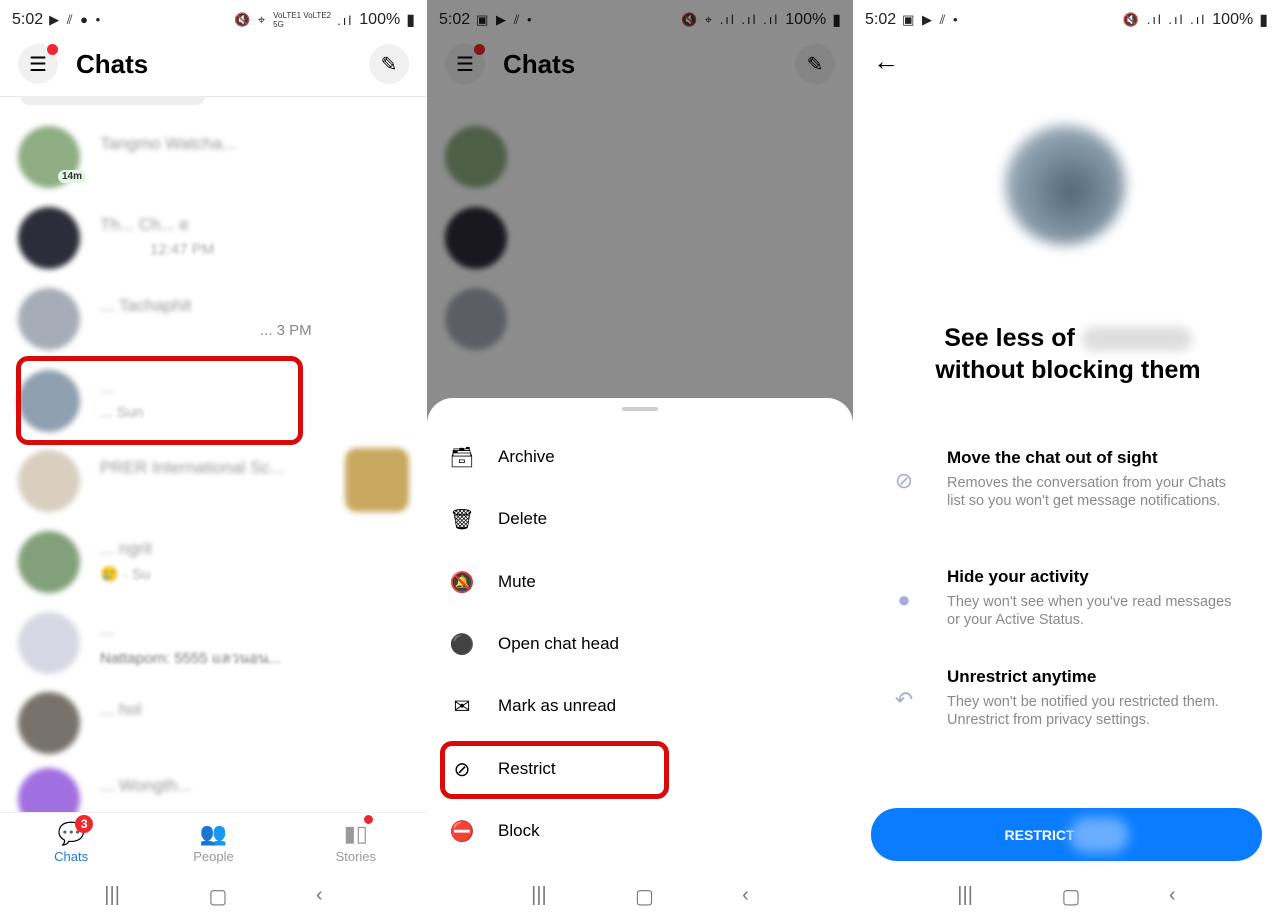  I want to click on chat-item: Tangmo Watcha... 14m, so click(213, 158).